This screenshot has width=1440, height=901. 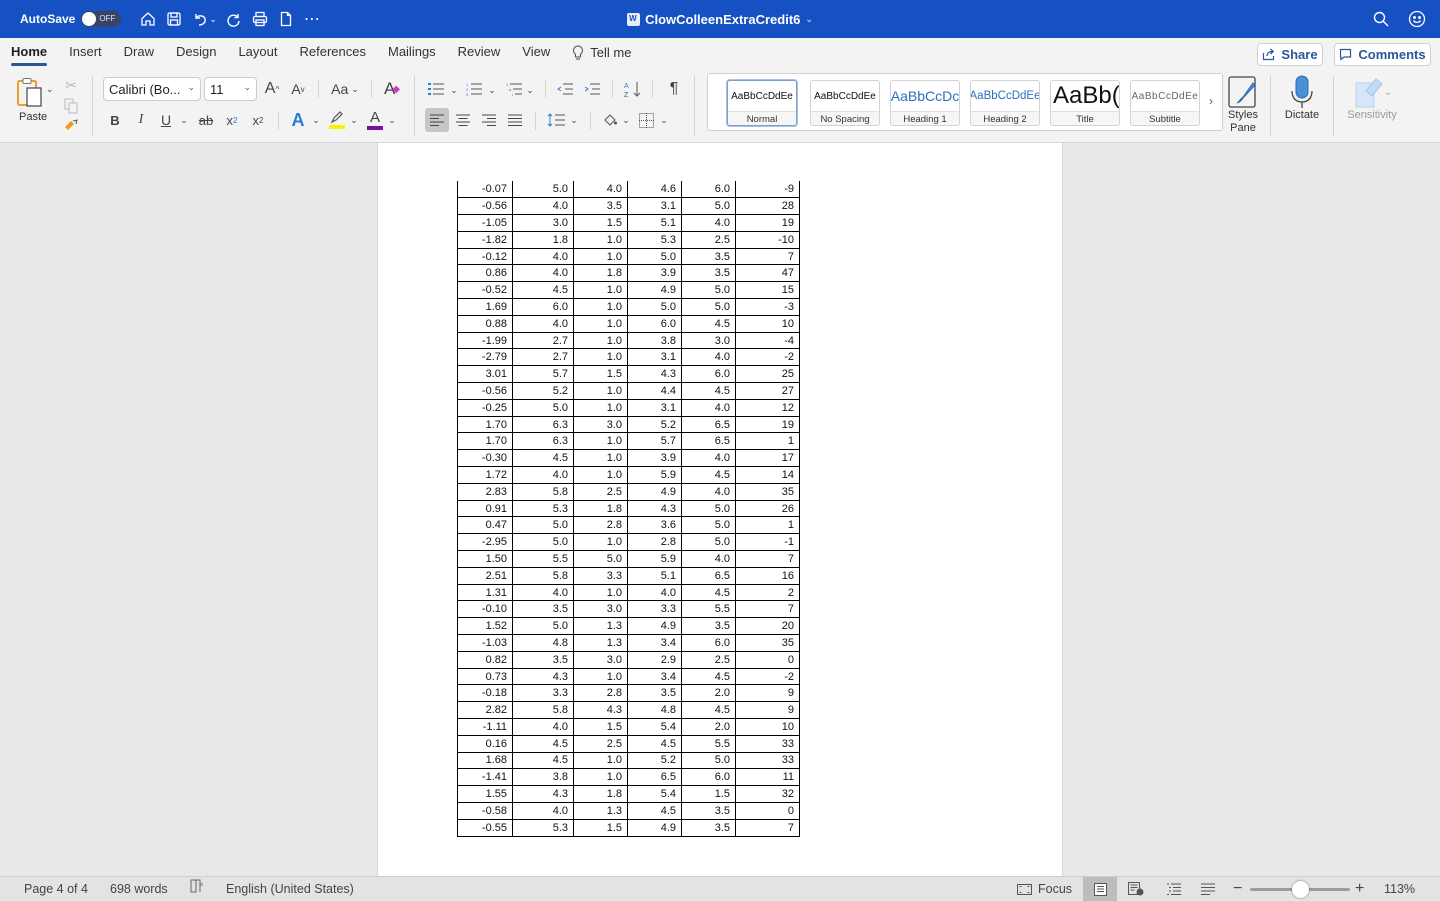 I want to click on autosave-toggle: OFF, so click(x=101, y=19).